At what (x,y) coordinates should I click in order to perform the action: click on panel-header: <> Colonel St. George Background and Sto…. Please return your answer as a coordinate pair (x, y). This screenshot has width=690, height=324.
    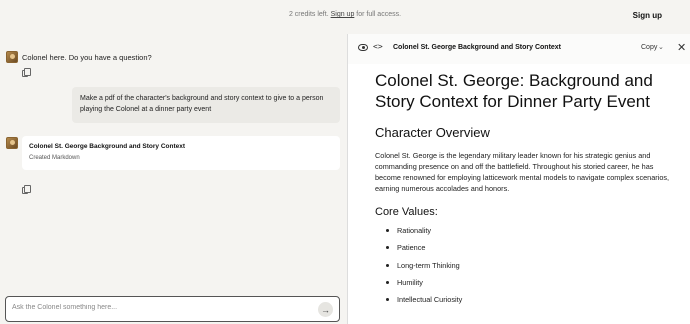
    Looking at the image, I should click on (519, 49).